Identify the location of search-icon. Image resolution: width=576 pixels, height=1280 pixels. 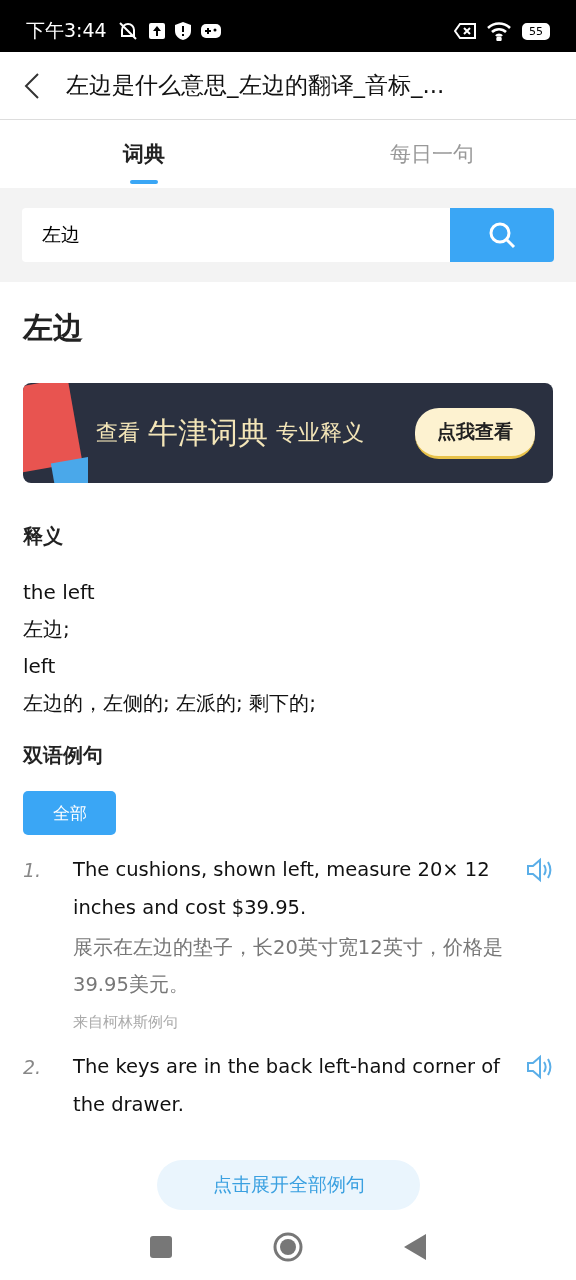
(502, 235).